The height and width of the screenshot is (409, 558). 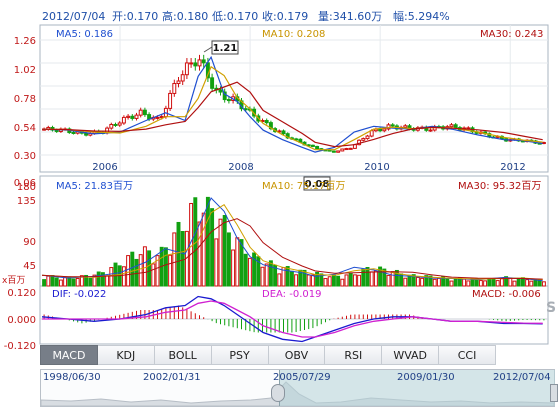 I want to click on info-date: 2012/07/04, so click(x=73, y=16).